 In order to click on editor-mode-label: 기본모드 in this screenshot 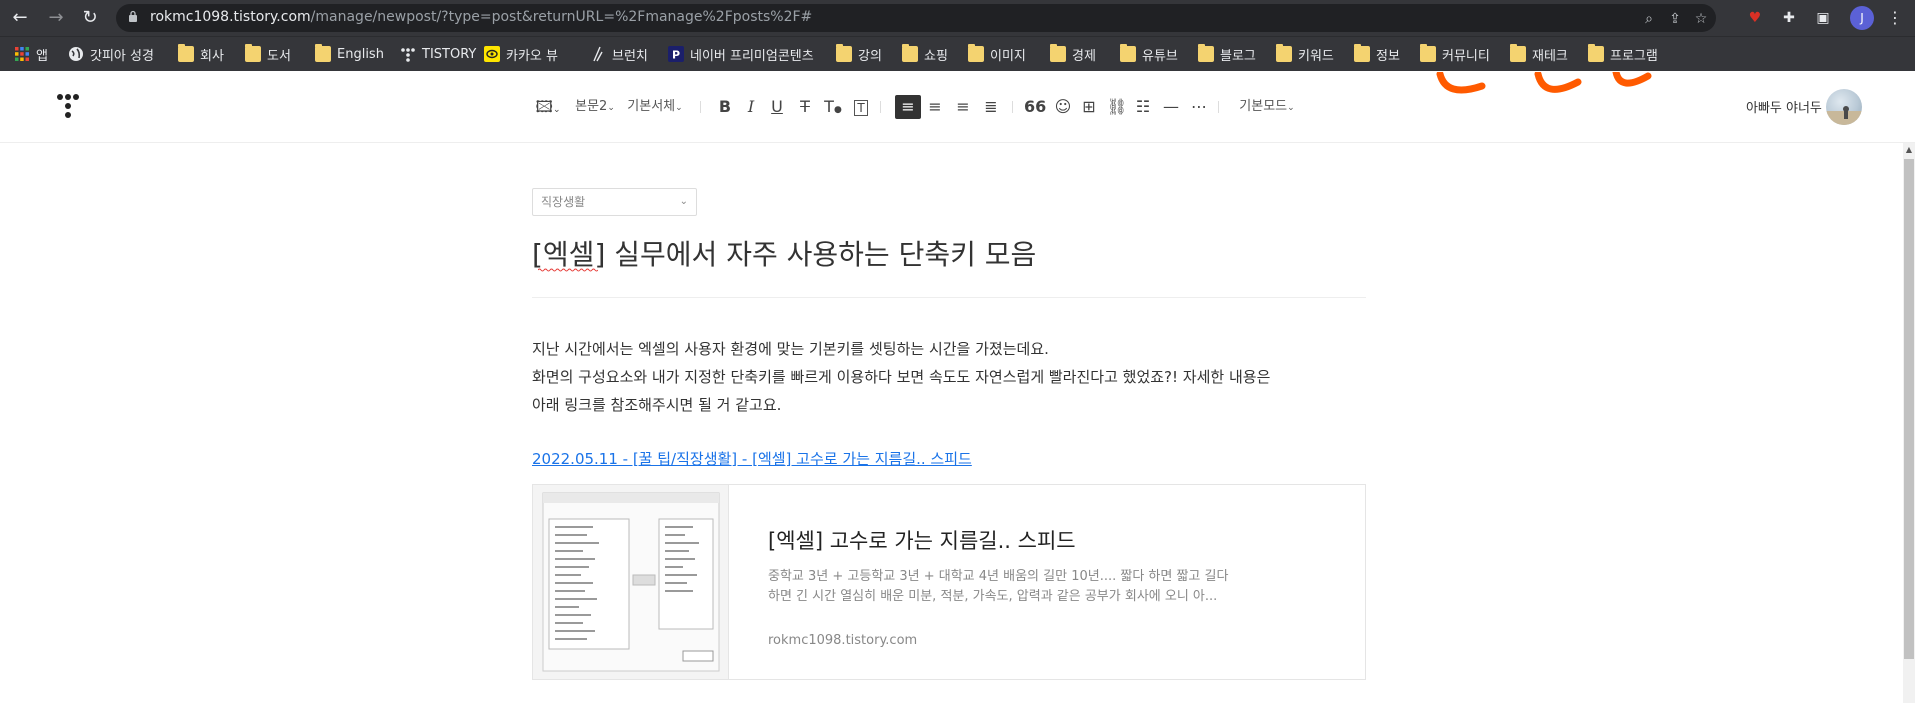, I will do `click(1263, 106)`.